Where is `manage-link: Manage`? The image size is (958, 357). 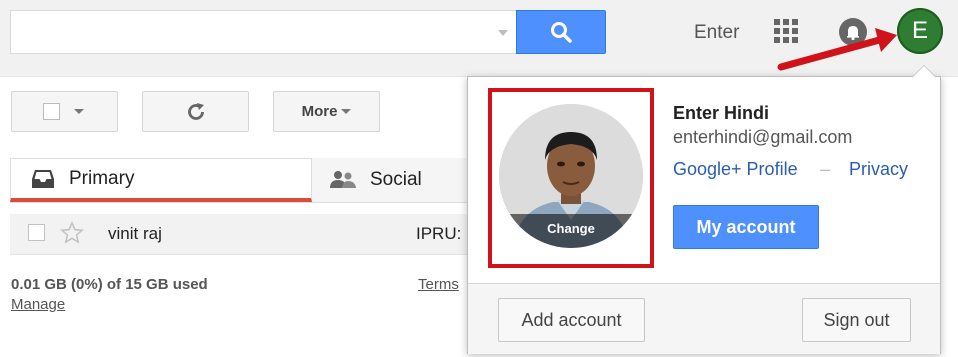 manage-link: Manage is located at coordinates (38, 304).